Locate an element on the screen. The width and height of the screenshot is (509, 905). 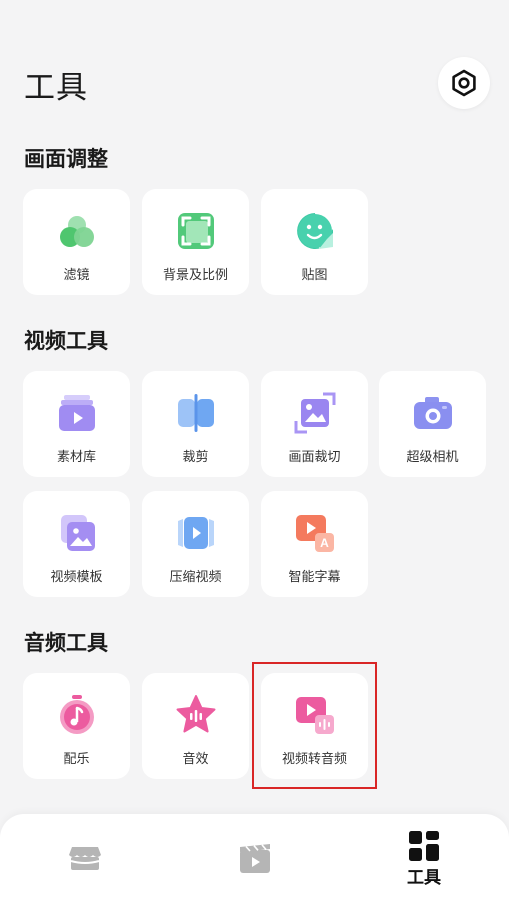
tool-card-sound-effect: 音效 is located at coordinates (195, 726).